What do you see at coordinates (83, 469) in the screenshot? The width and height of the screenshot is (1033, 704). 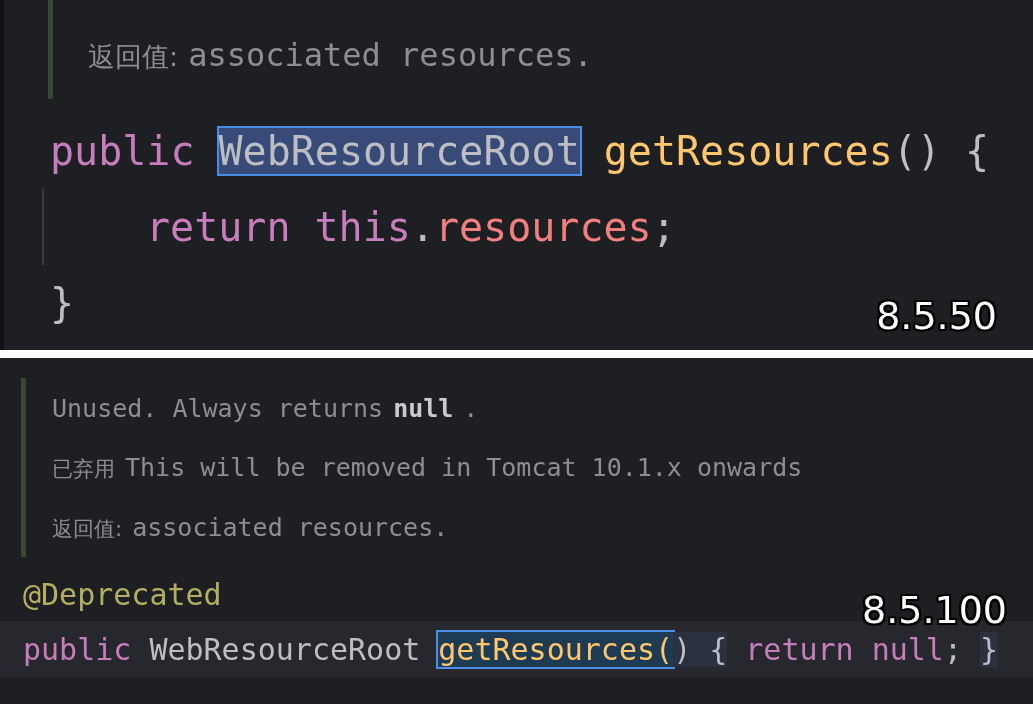 I see `doc-label: 已弃用` at bounding box center [83, 469].